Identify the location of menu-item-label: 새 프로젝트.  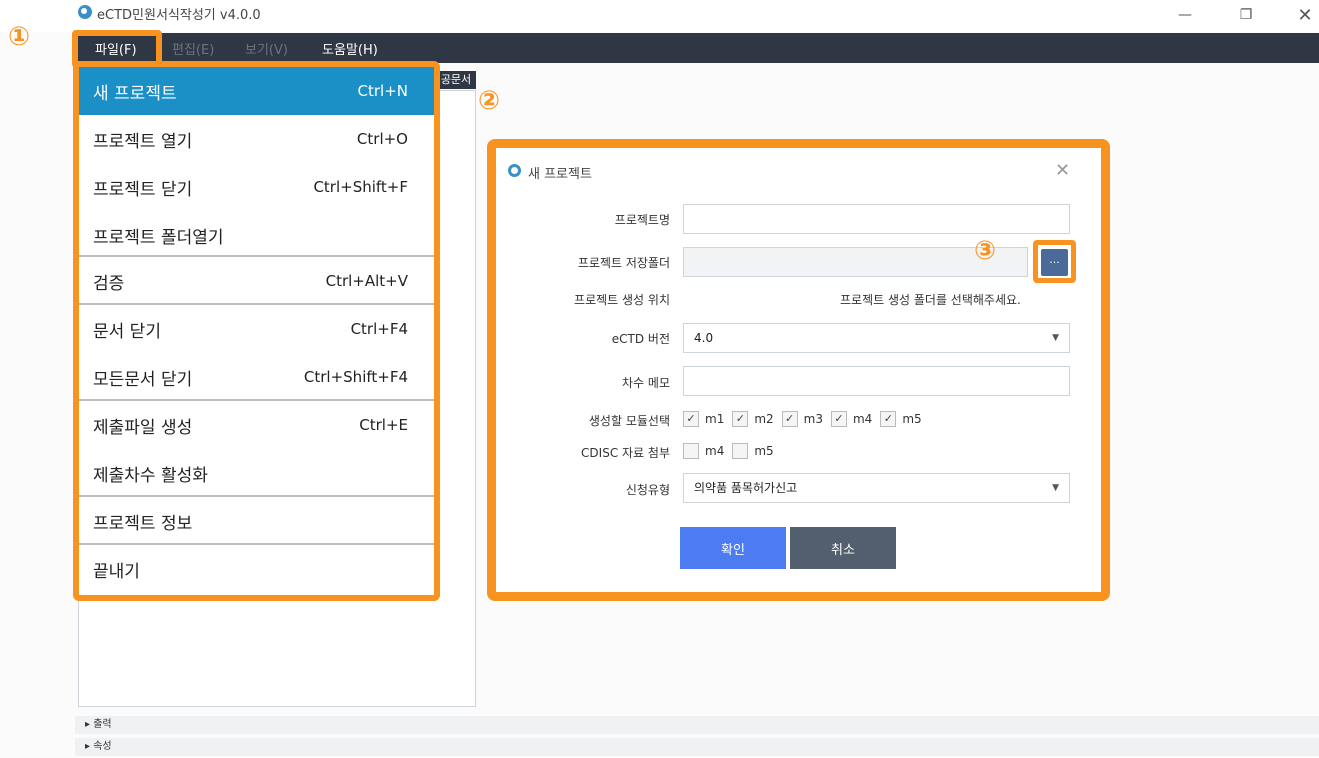
(135, 93).